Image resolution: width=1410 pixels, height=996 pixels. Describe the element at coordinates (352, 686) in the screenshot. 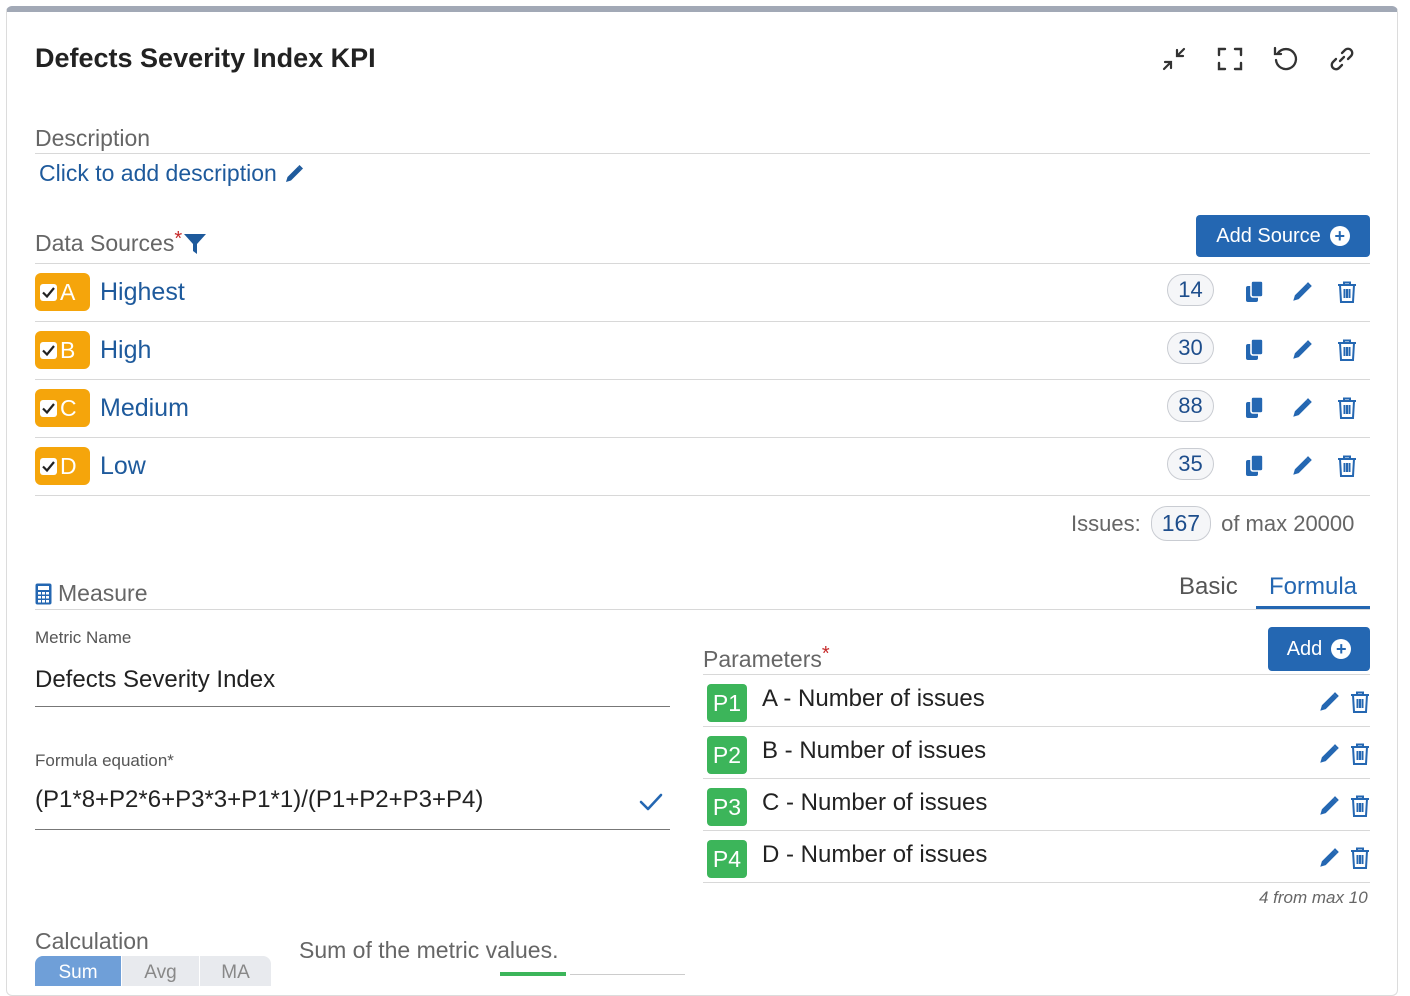

I see `metric-name-input: Defects Severity Index` at that location.